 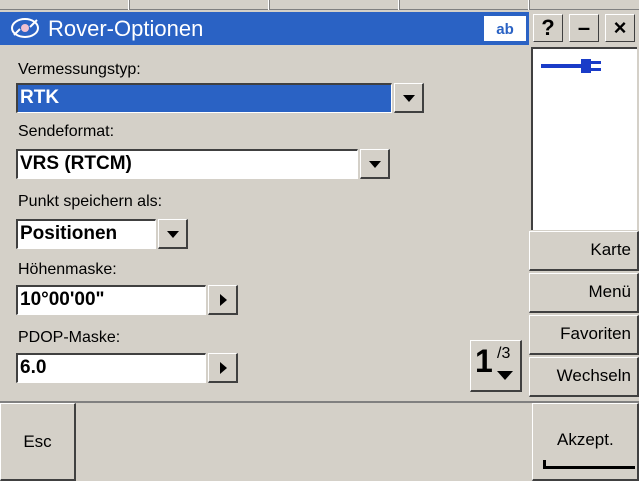 I want to click on window-controls: ? – ×, so click(x=584, y=28).